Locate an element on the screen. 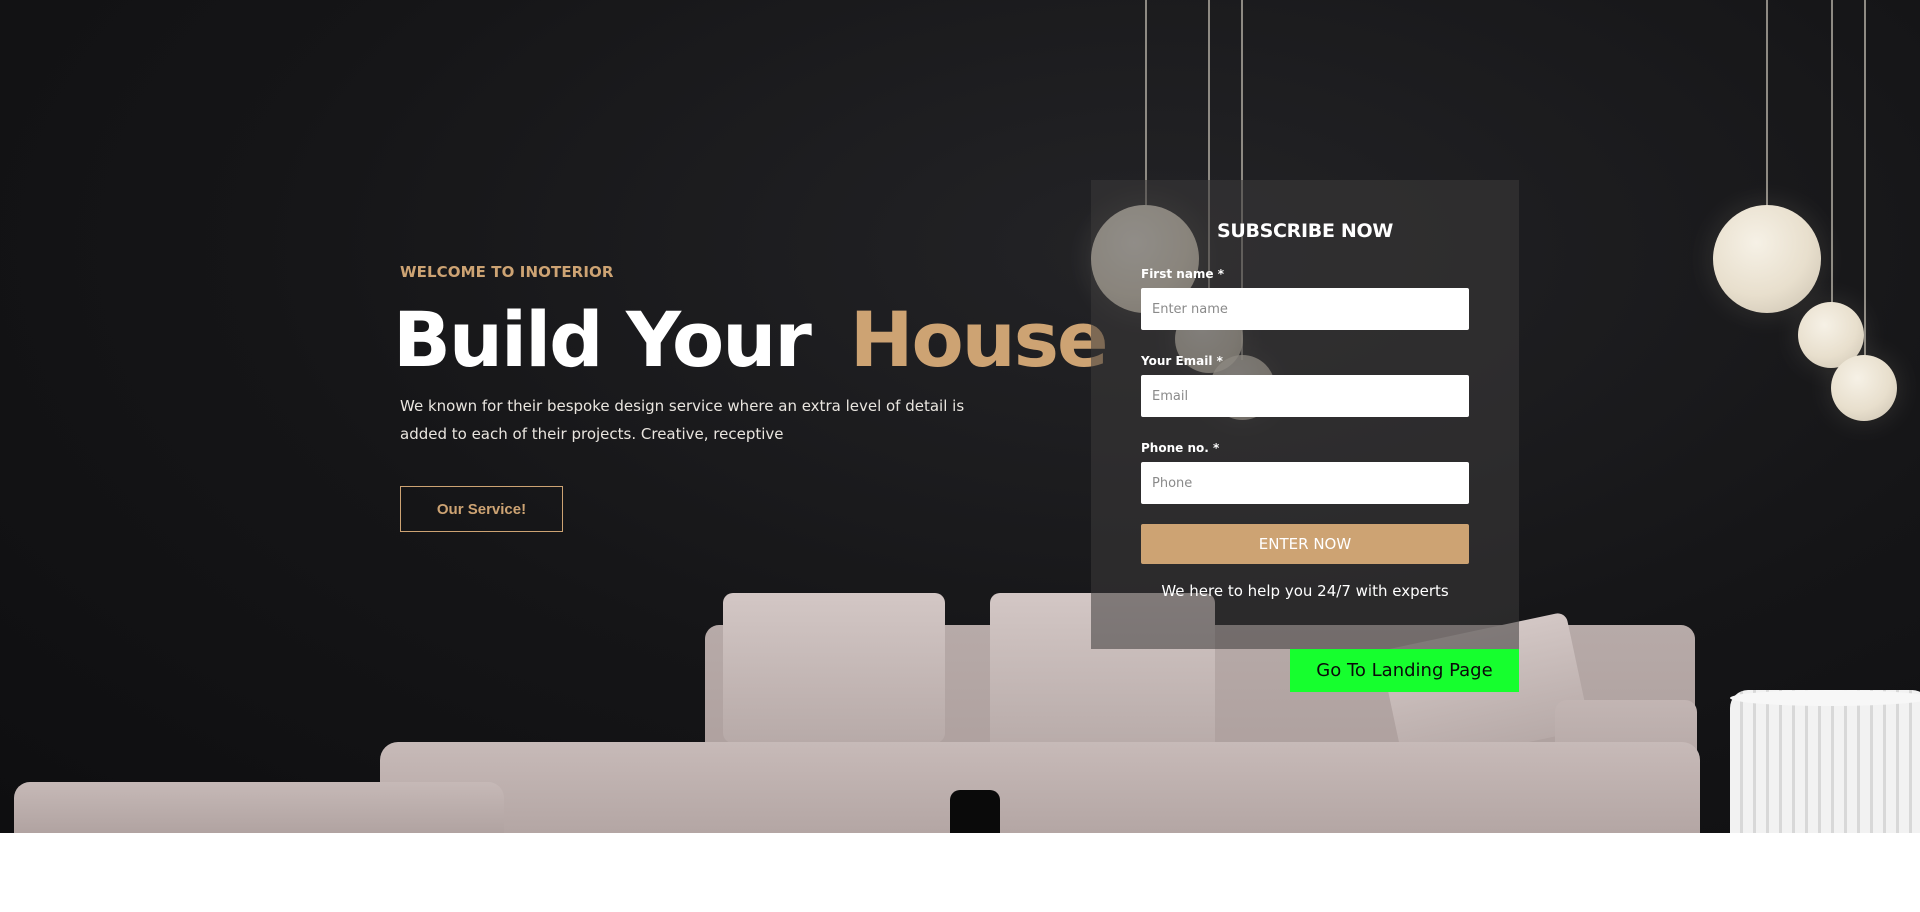  first-name-input is located at coordinates (1305, 309).